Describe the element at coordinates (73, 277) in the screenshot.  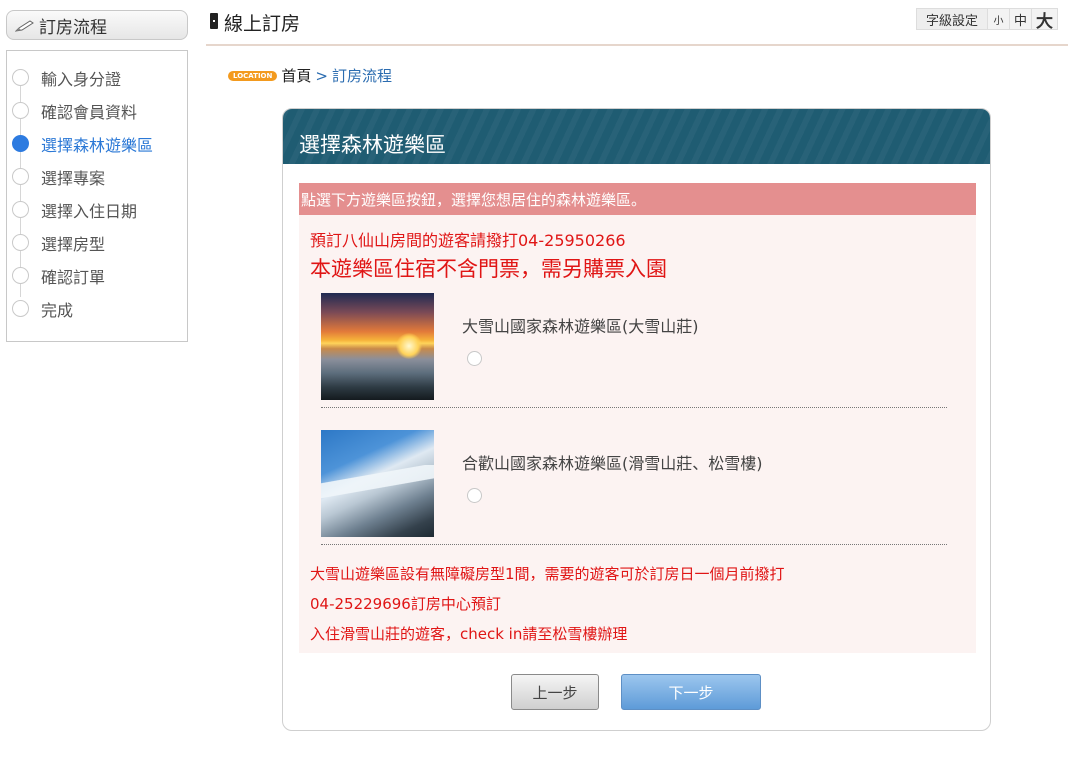
I see `step-label: 確認訂單` at that location.